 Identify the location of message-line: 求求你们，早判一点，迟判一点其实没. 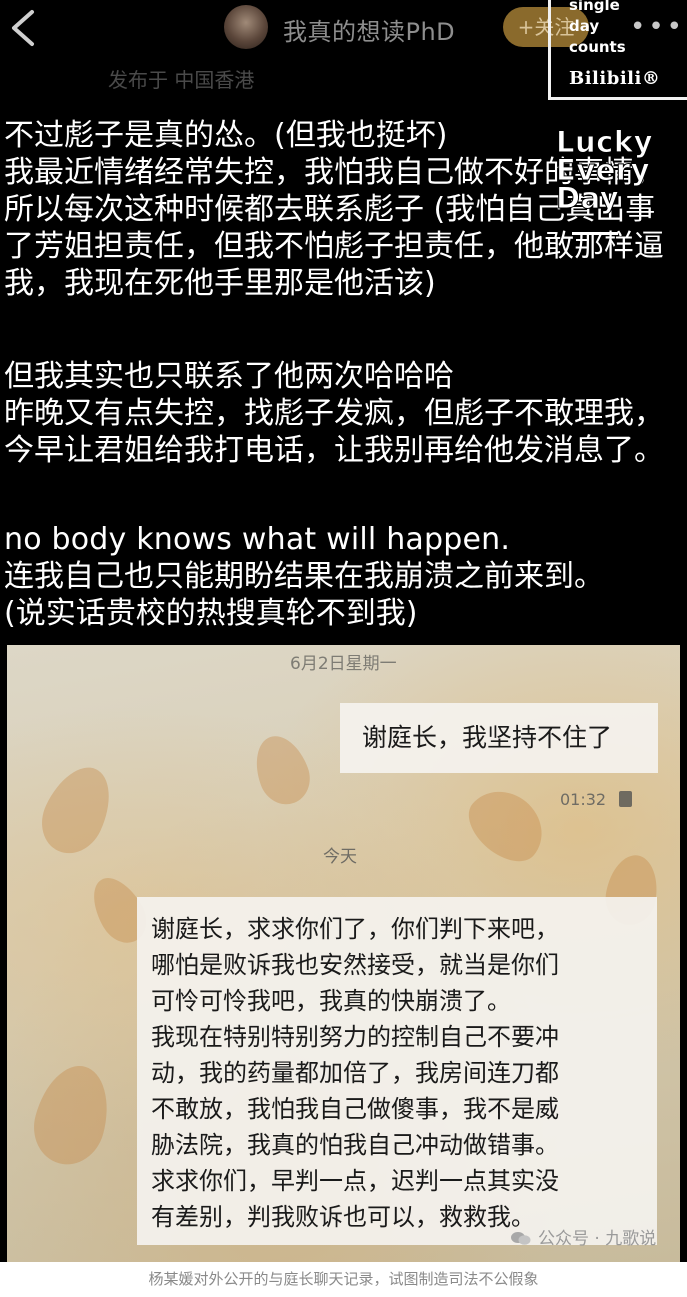
(355, 1181).